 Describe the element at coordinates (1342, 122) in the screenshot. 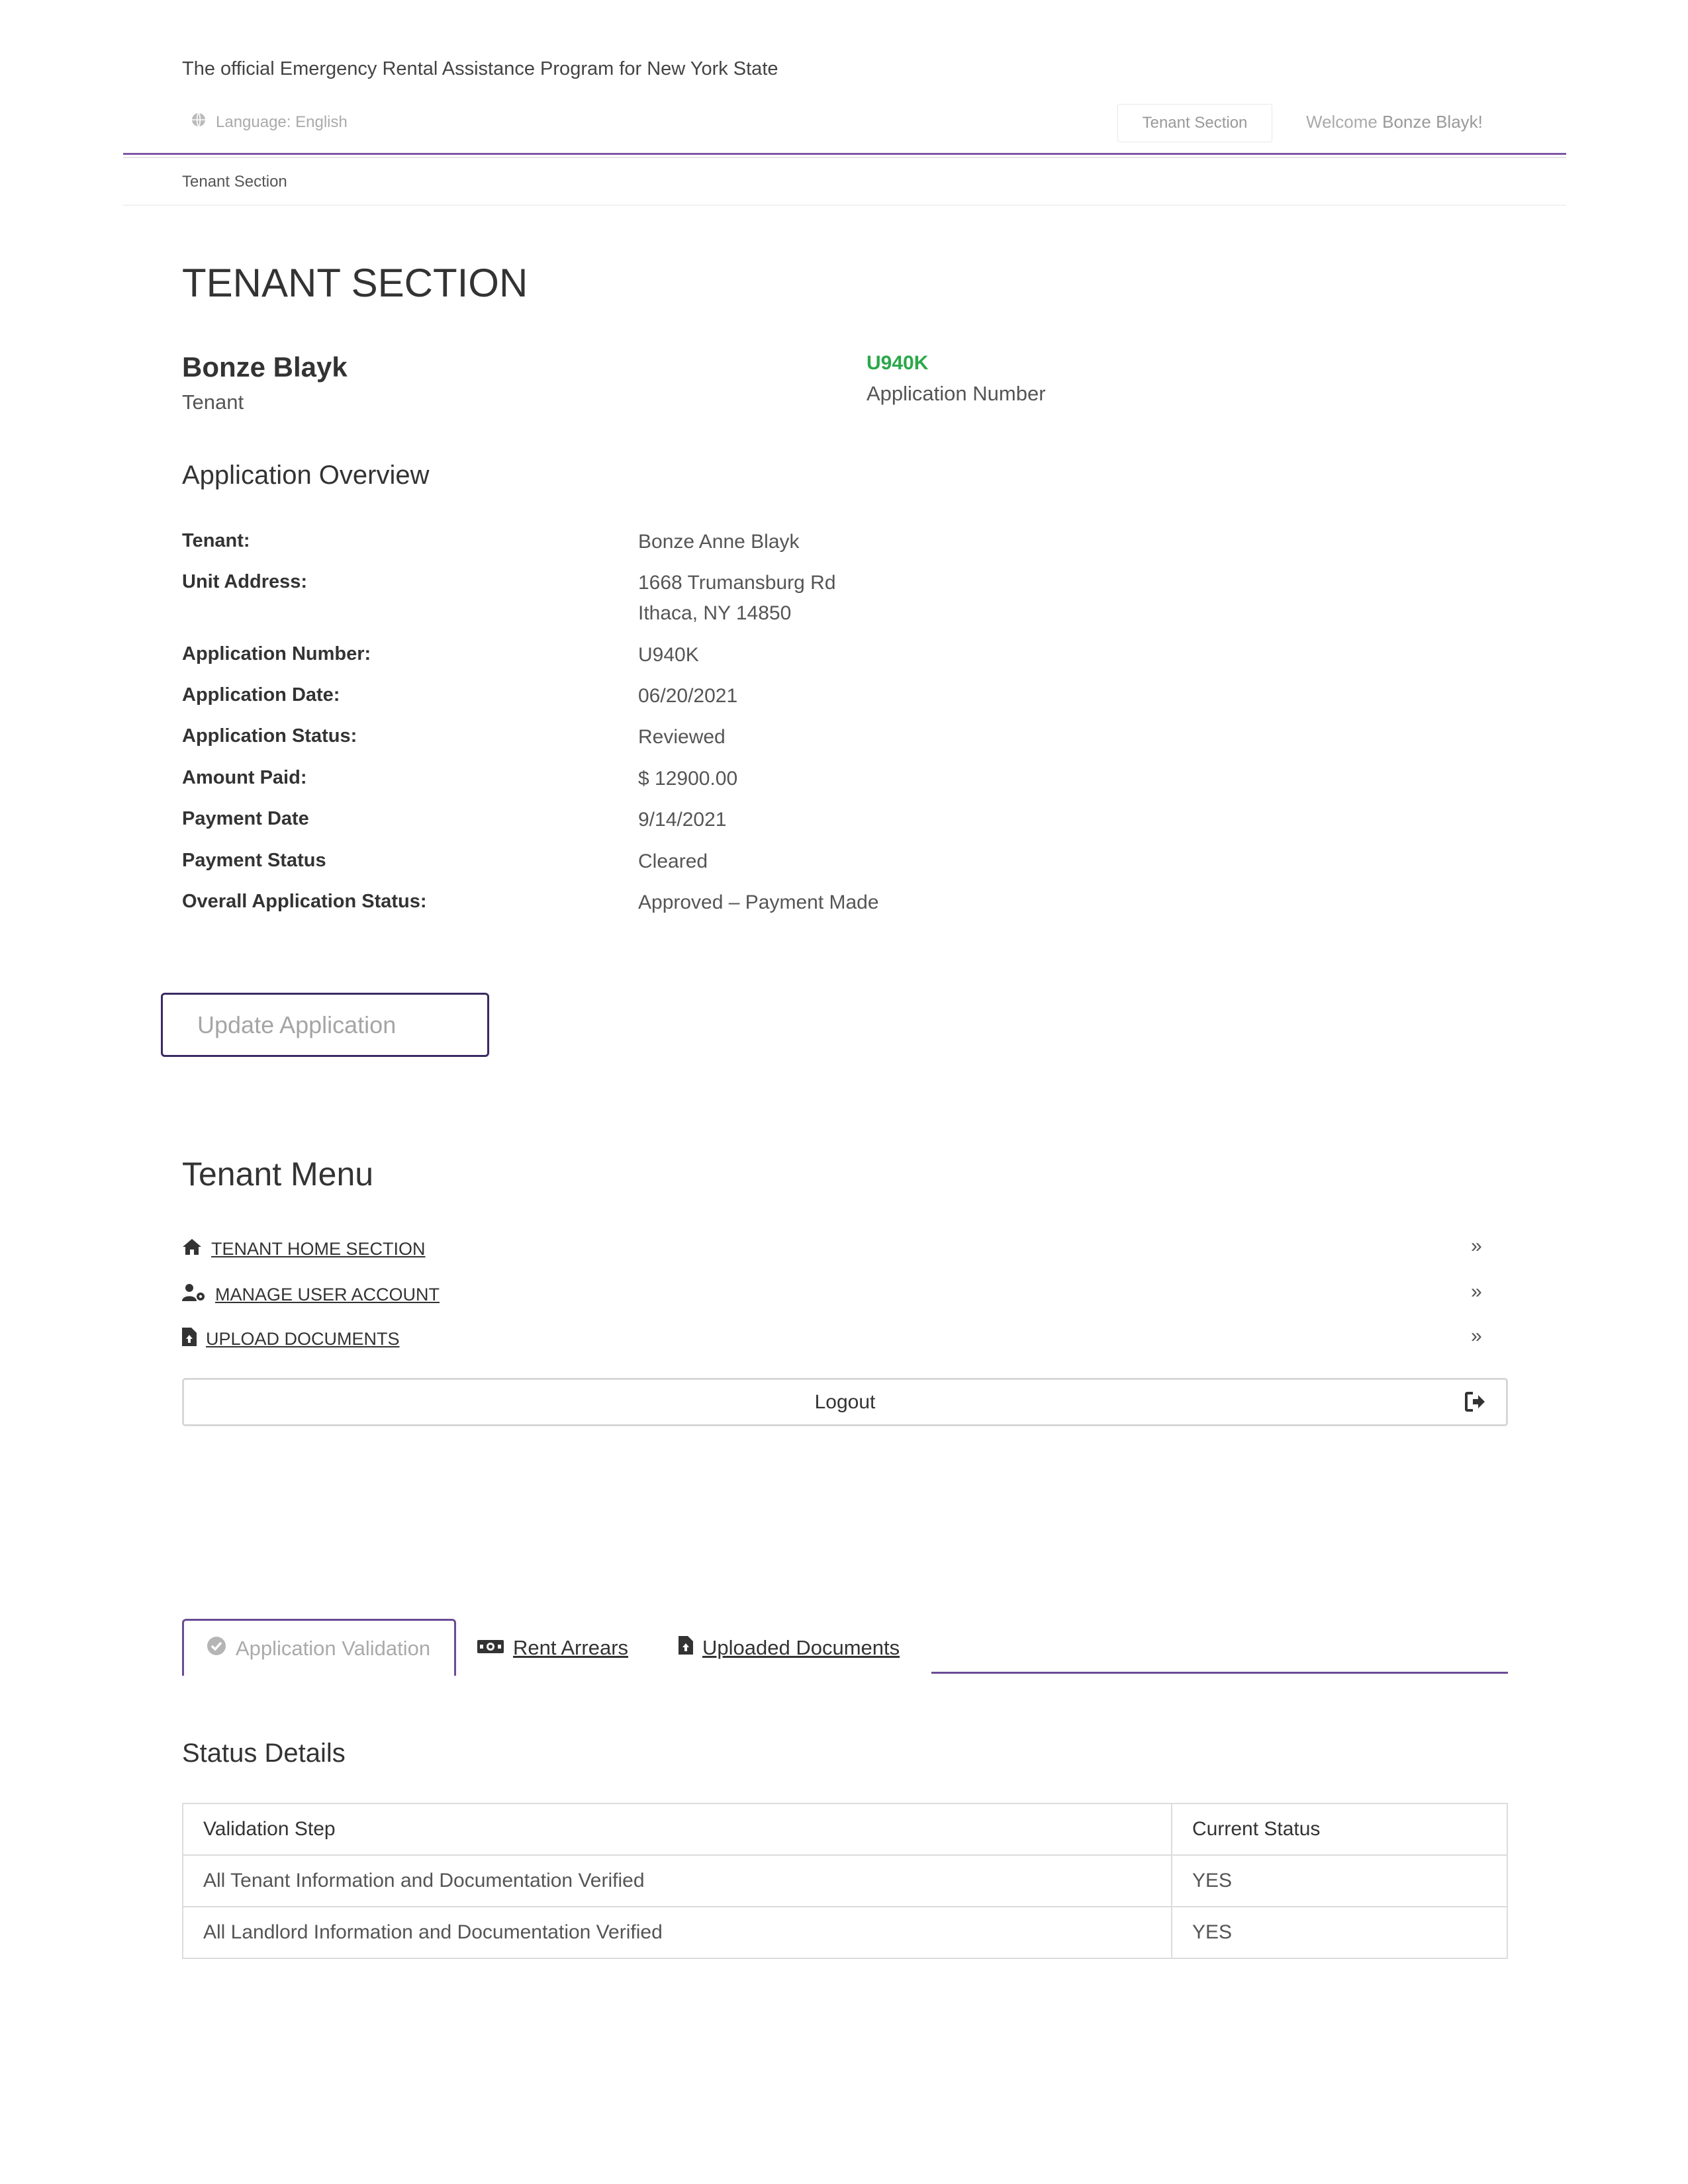

I see `welcome-prefix: Welcome` at that location.